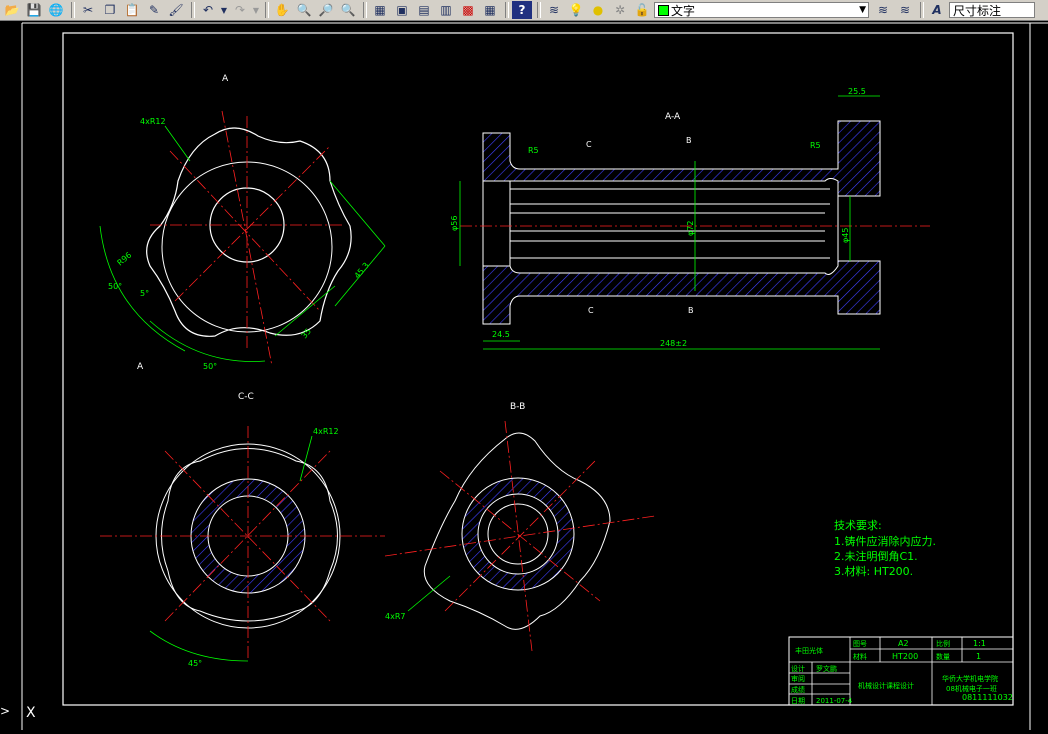  What do you see at coordinates (681, 292) in the screenshot?
I see `hatch-bottom` at bounding box center [681, 292].